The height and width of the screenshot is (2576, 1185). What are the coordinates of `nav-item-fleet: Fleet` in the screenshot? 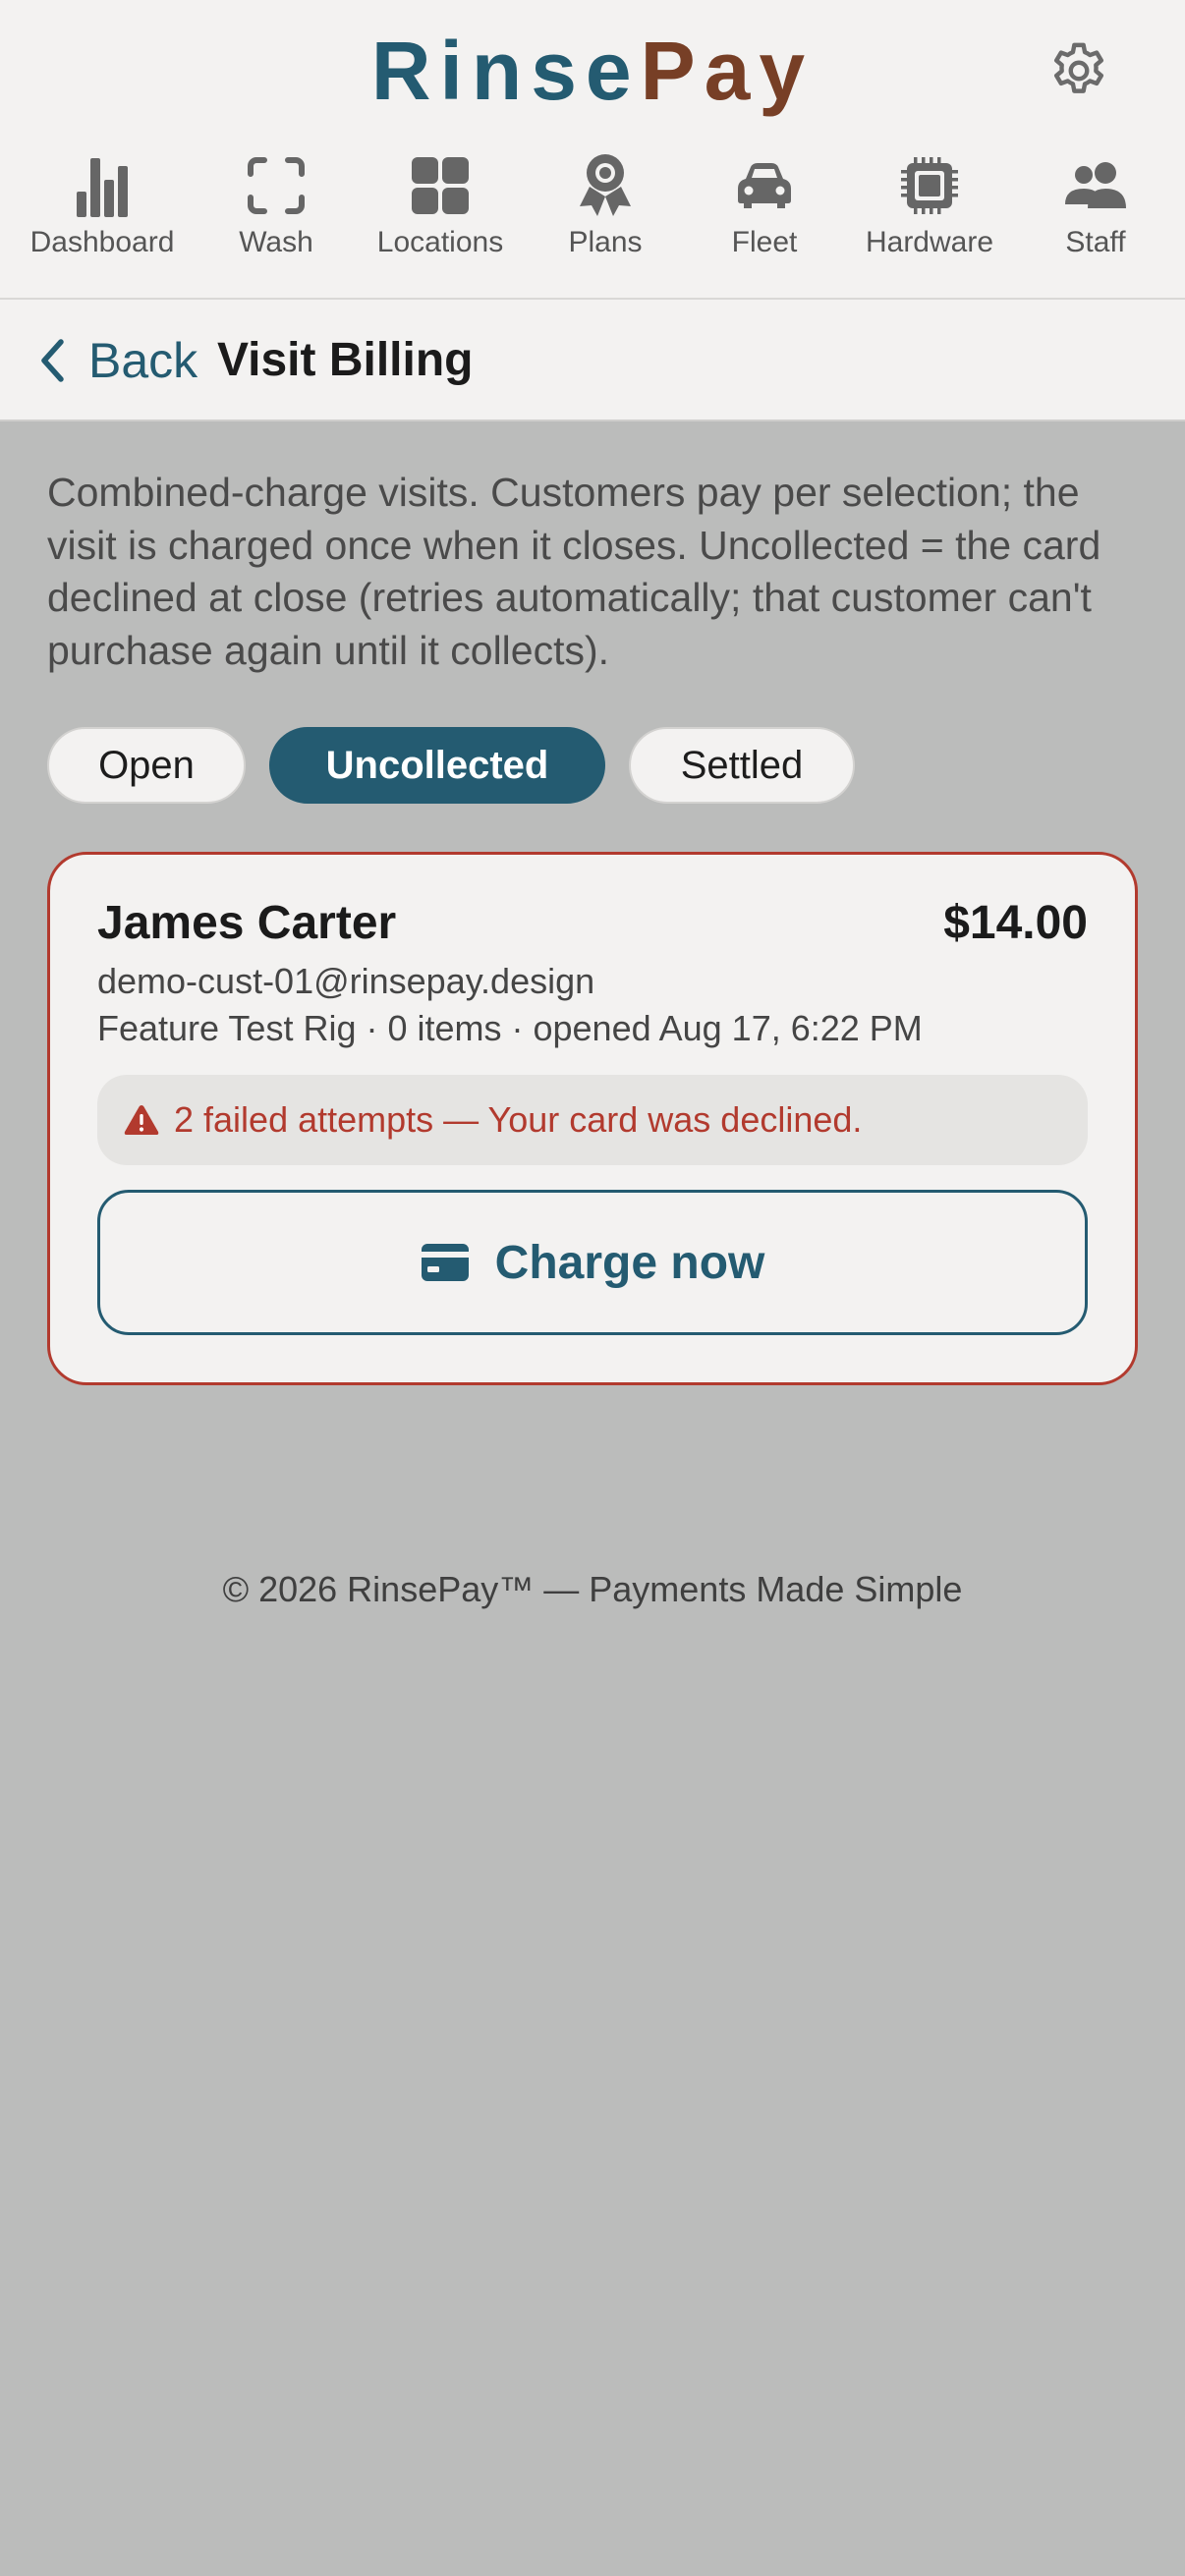 It's located at (765, 206).